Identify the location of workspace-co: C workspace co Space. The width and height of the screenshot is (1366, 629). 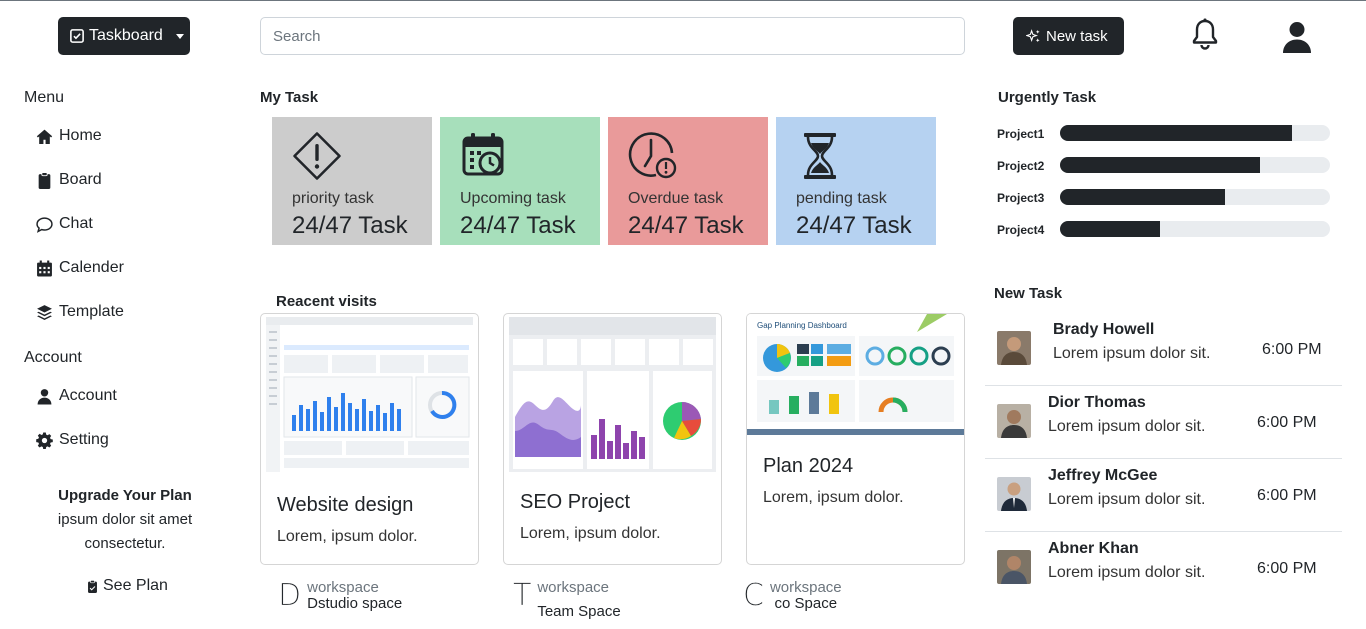
(792, 595).